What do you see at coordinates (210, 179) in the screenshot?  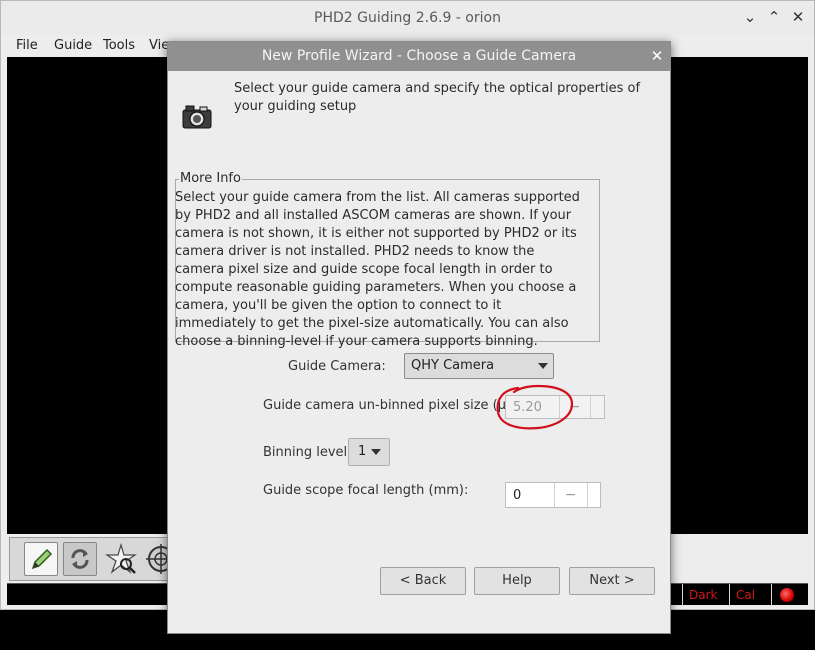 I see `more-info-label: More Info` at bounding box center [210, 179].